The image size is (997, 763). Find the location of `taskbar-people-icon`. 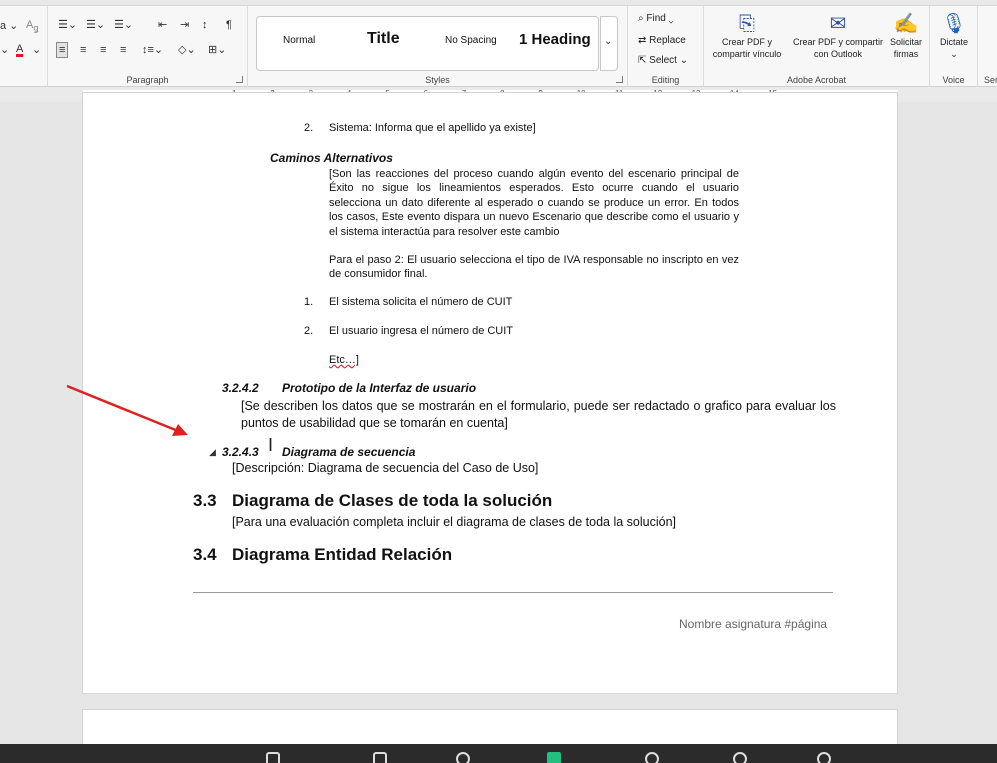

taskbar-people-icon is located at coordinates (273, 757).